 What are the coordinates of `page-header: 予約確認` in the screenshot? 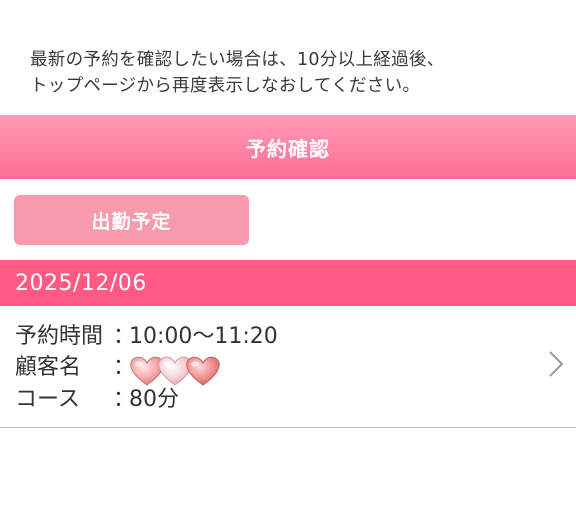 It's located at (288, 147).